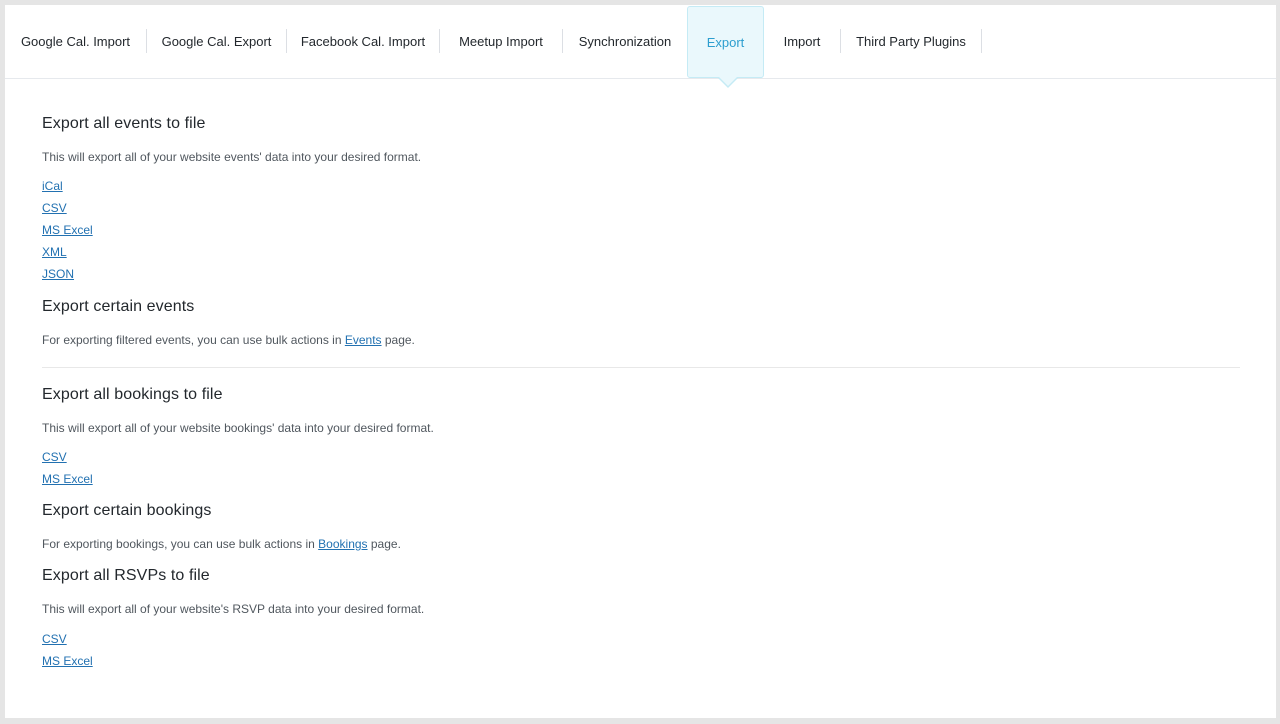 The height and width of the screenshot is (724, 1280). What do you see at coordinates (54, 639) in the screenshot?
I see `export-rsvps-csv-link: CSV` at bounding box center [54, 639].